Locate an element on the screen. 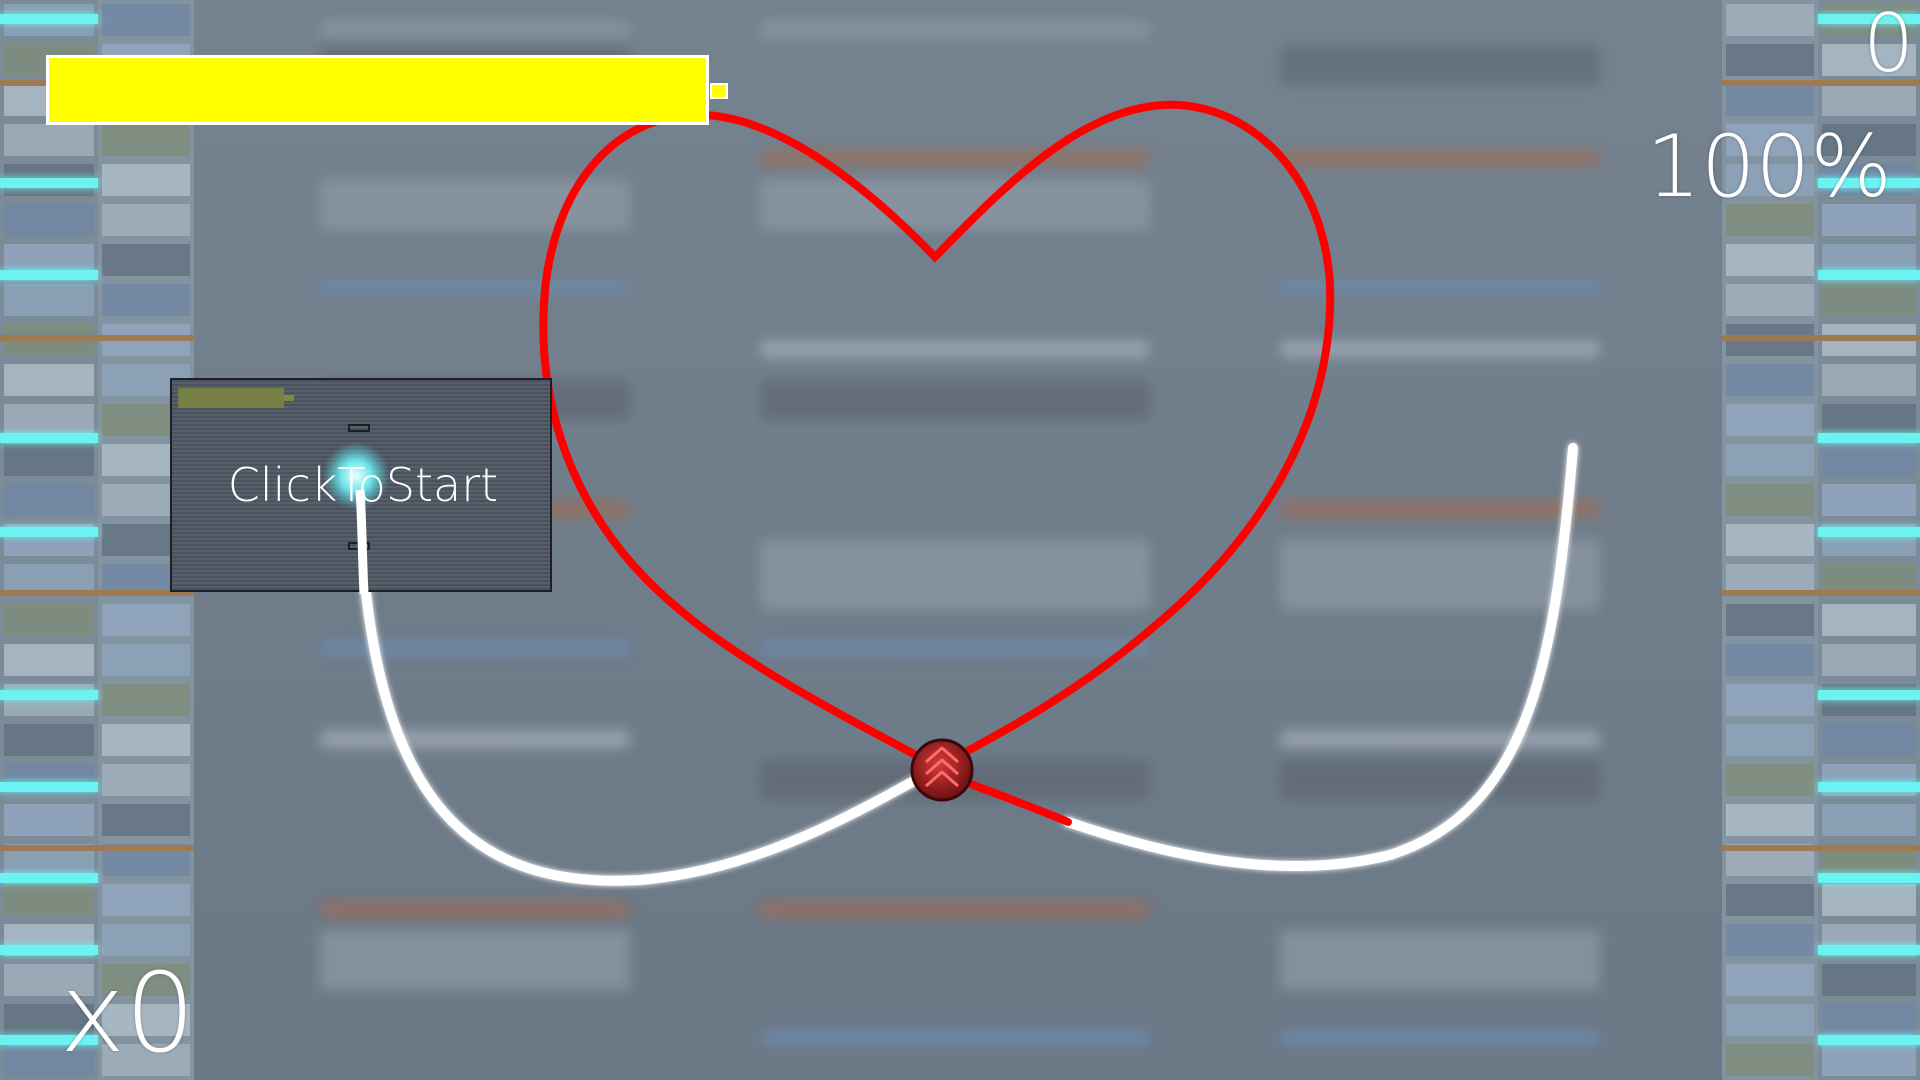 Image resolution: width=1920 pixels, height=1080 pixels. health-bar-tip is located at coordinates (719, 91).